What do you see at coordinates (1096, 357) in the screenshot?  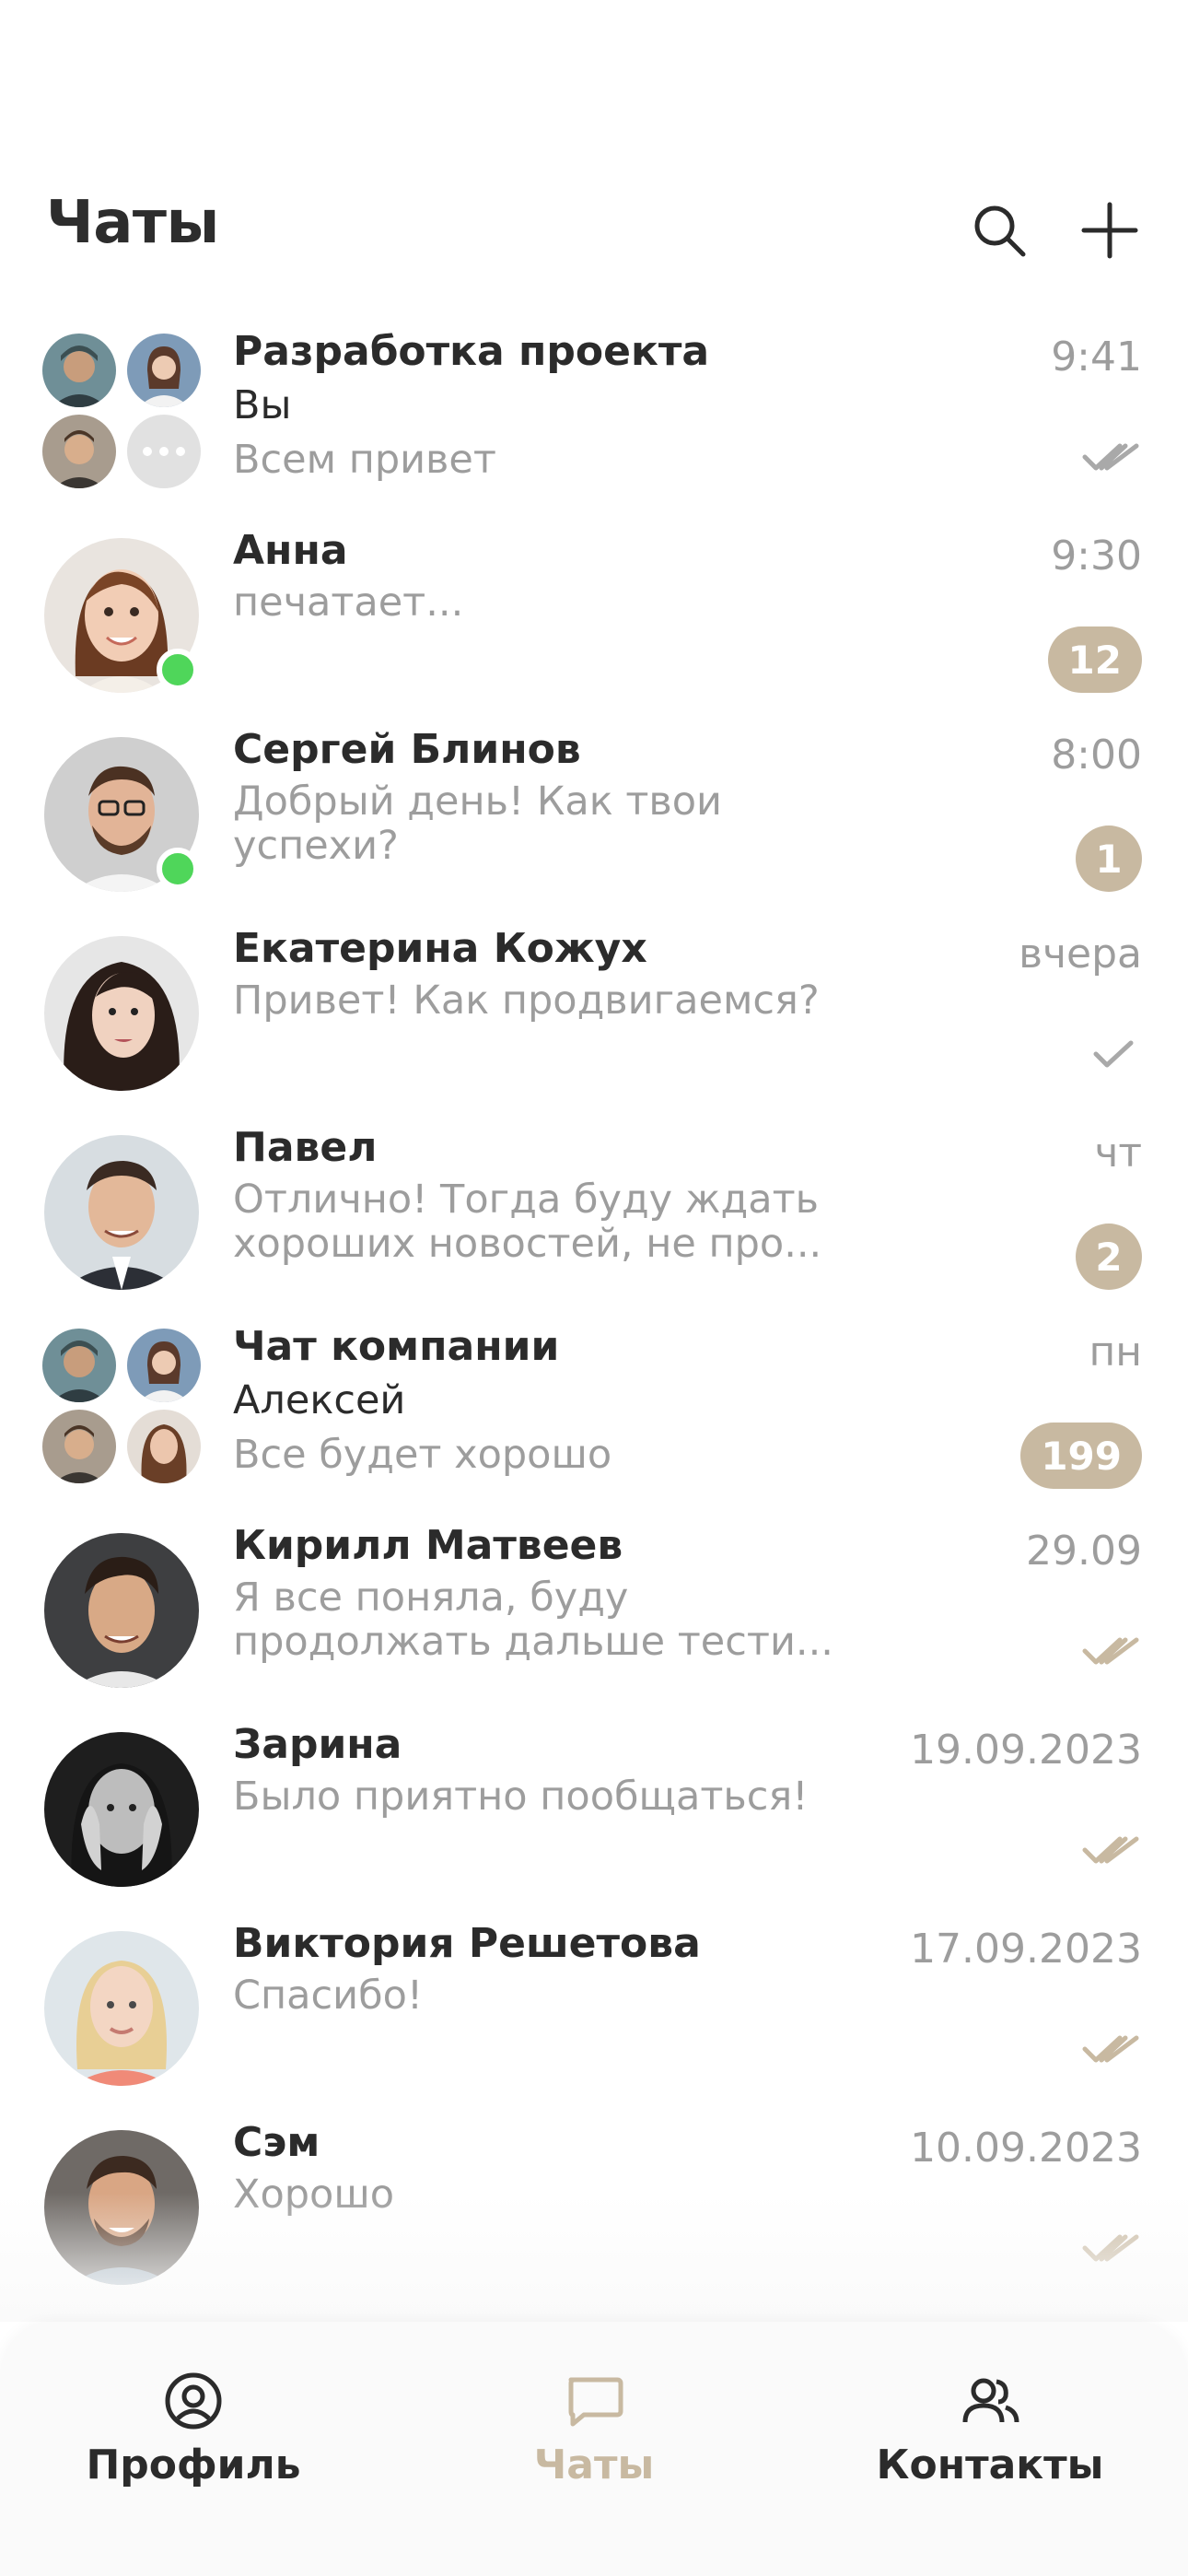 I see `chat-time: 9:41` at bounding box center [1096, 357].